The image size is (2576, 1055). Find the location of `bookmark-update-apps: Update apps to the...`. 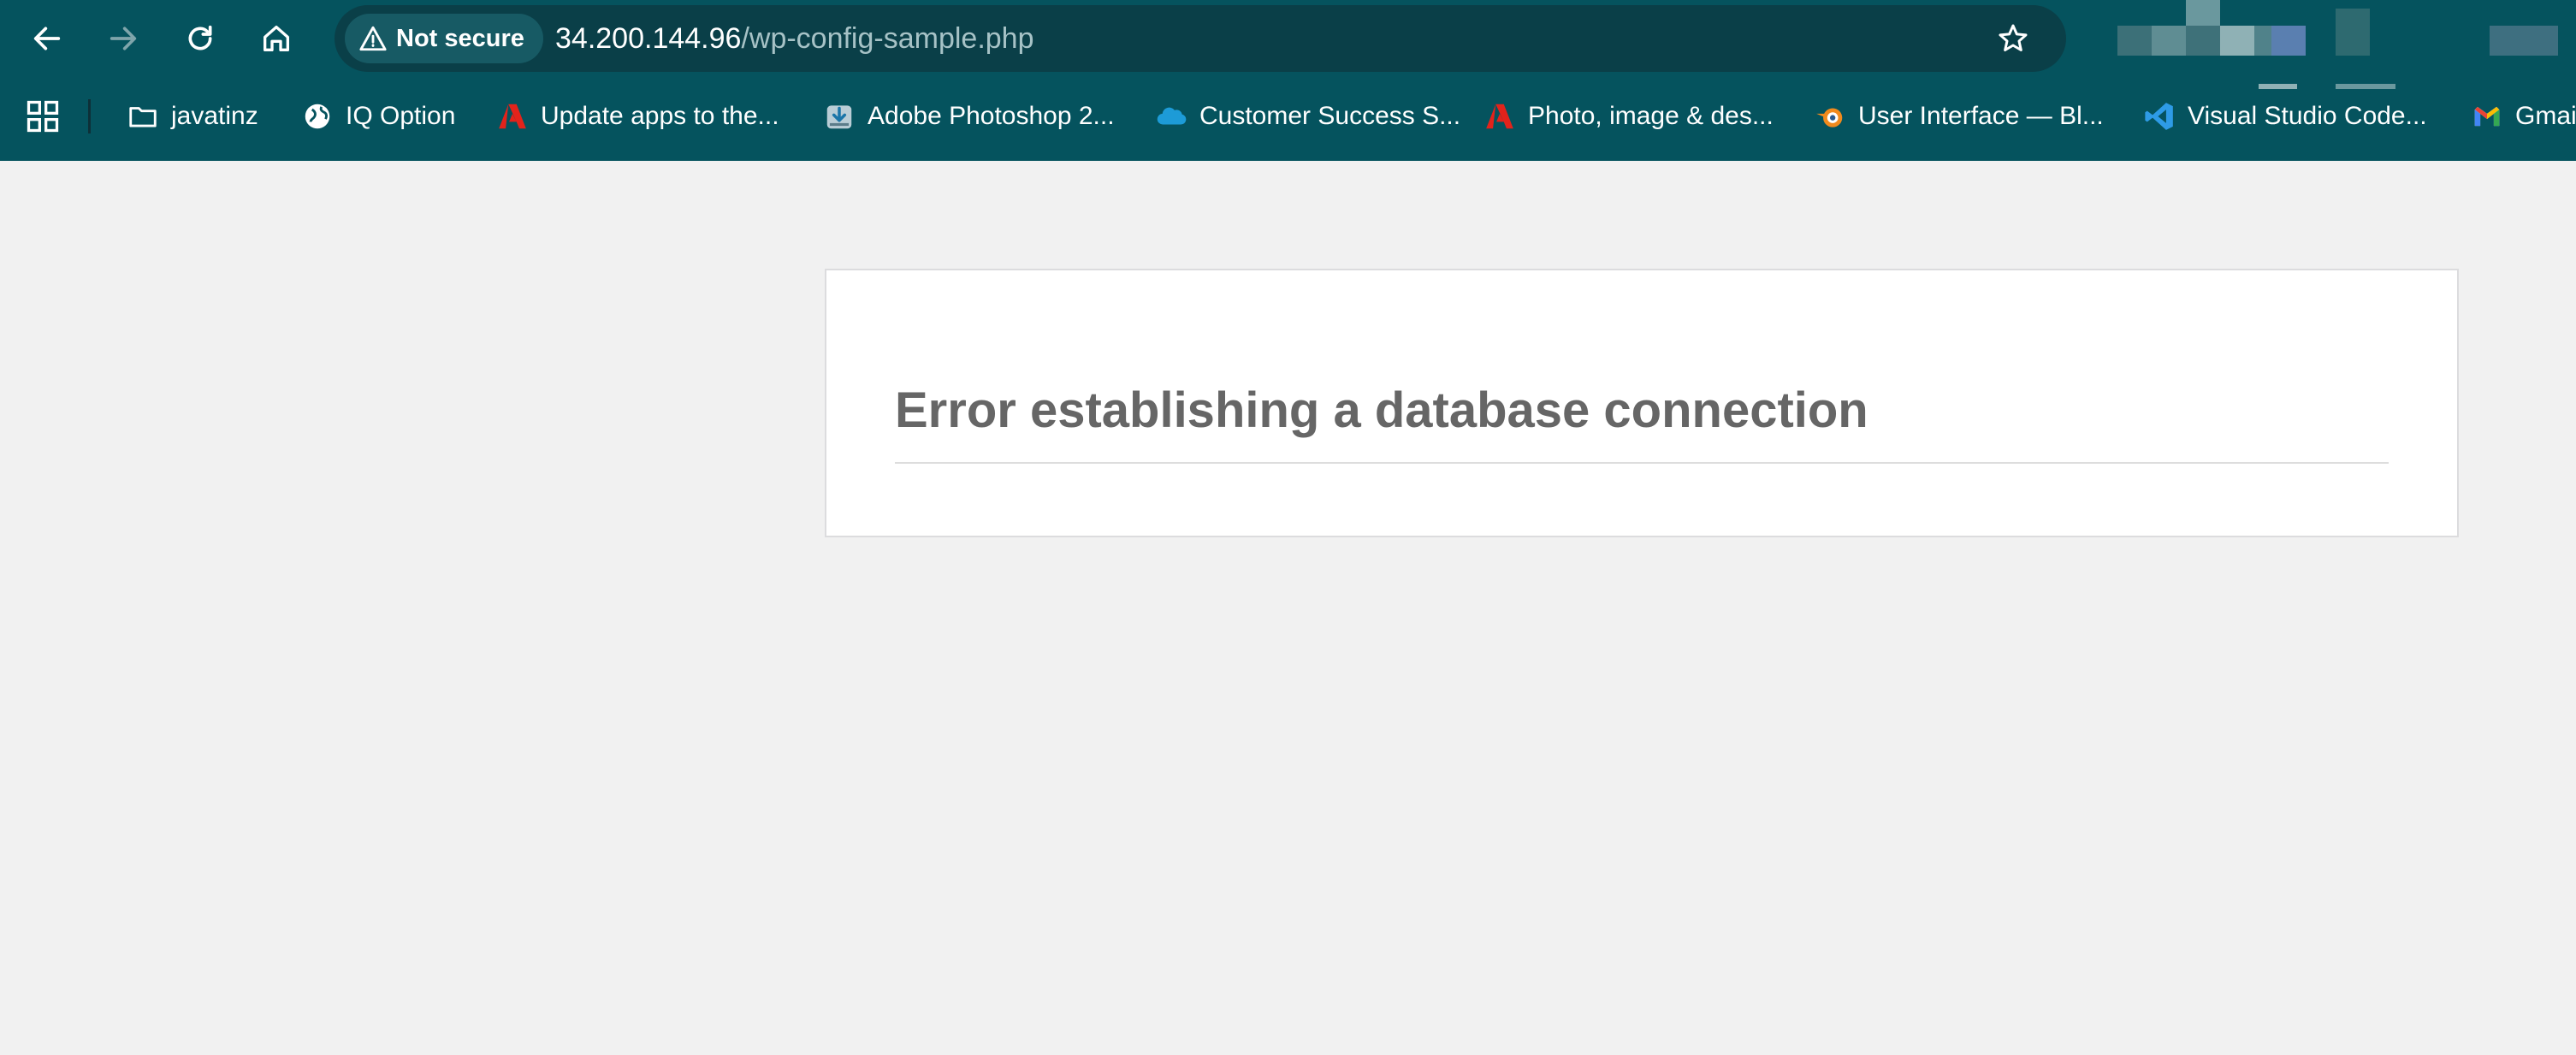

bookmark-update-apps: Update apps to the... is located at coordinates (637, 116).